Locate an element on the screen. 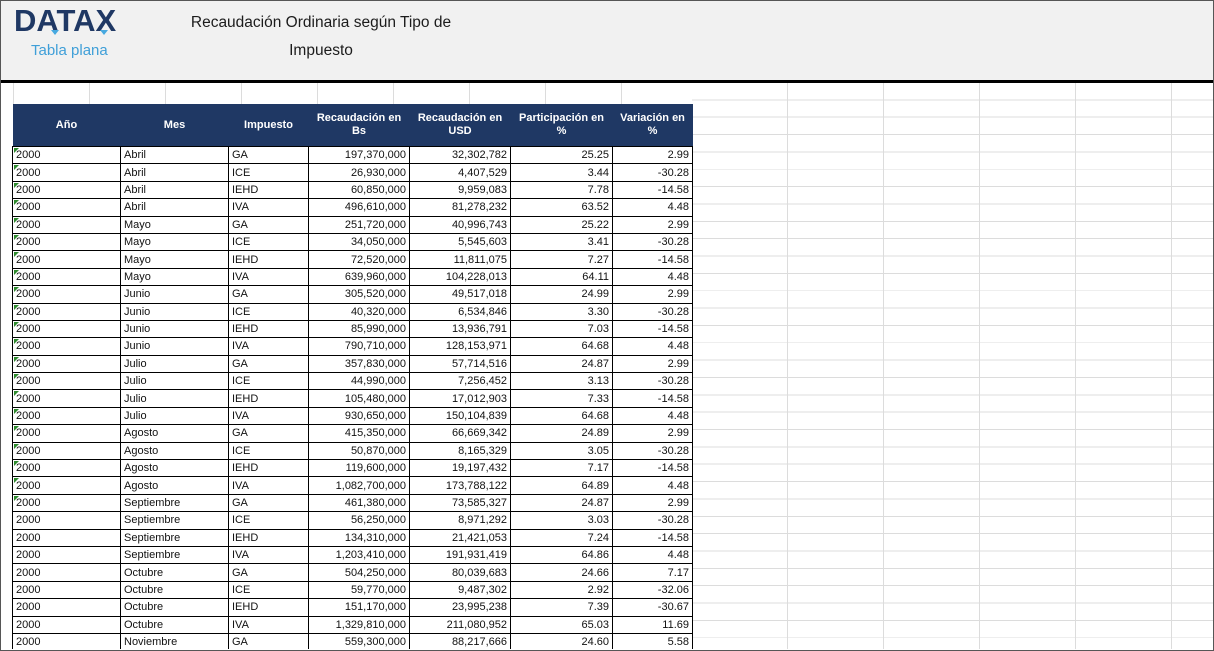  cell-usd: 8,165,329 is located at coordinates (460, 451).